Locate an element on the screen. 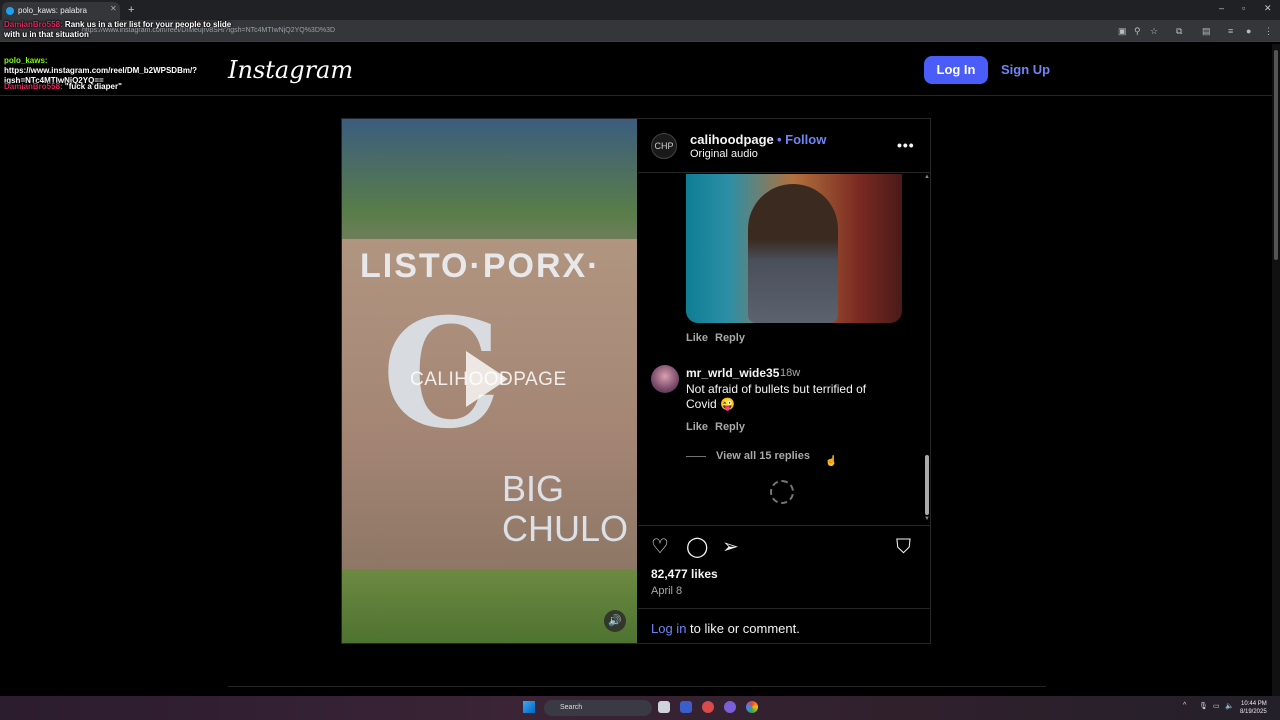 The height and width of the screenshot is (720, 1280). scroll-up-arrow-icon: ▲ is located at coordinates (927, 177).